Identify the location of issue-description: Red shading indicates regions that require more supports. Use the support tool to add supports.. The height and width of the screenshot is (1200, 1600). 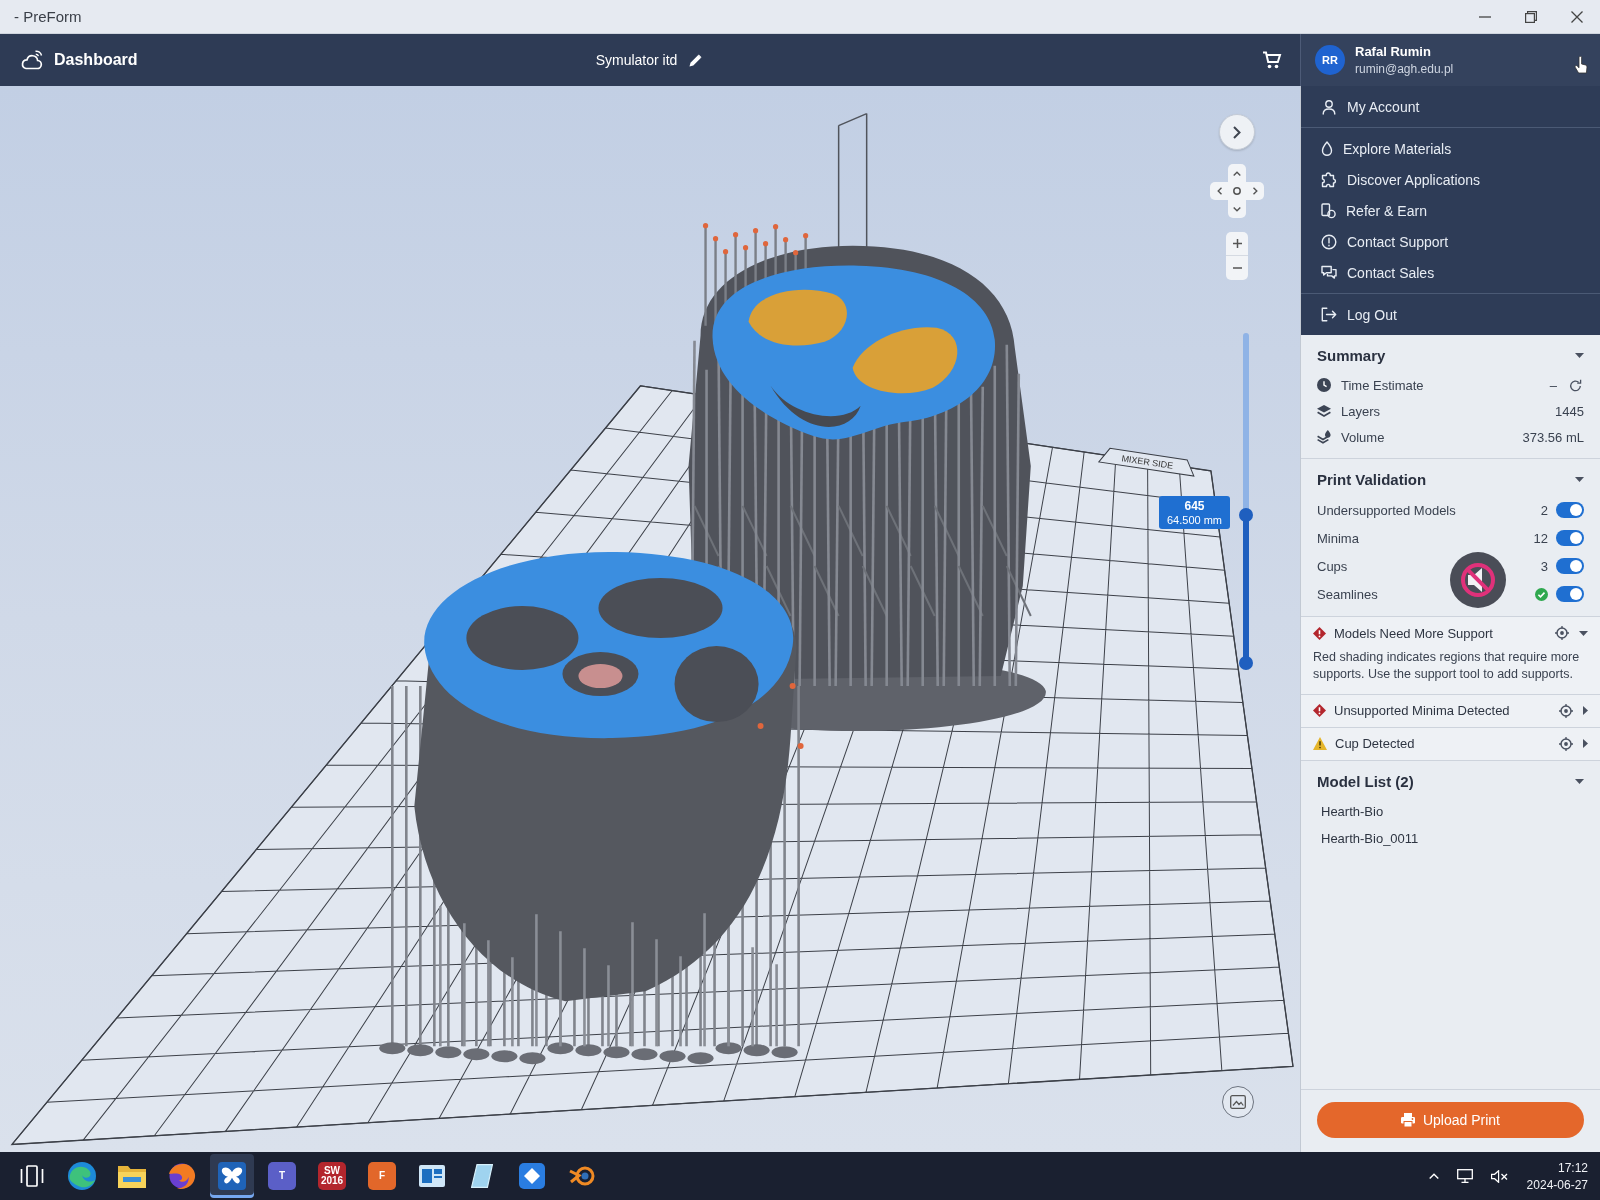
(1447, 666).